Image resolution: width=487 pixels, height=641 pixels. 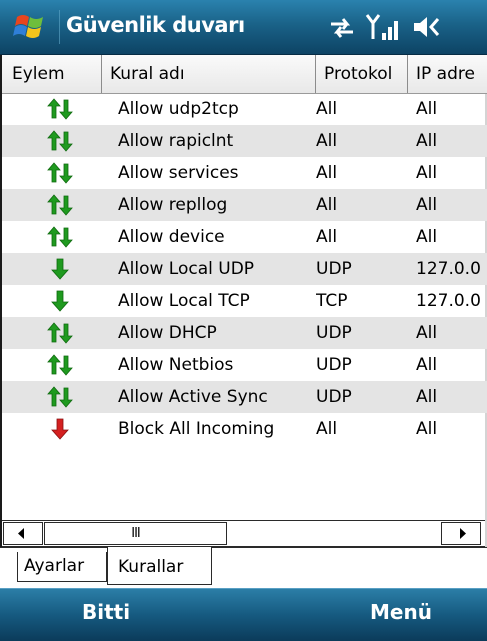 I want to click on table-row: Allow Local TCP TCP 127.0.0, so click(x=244, y=301).